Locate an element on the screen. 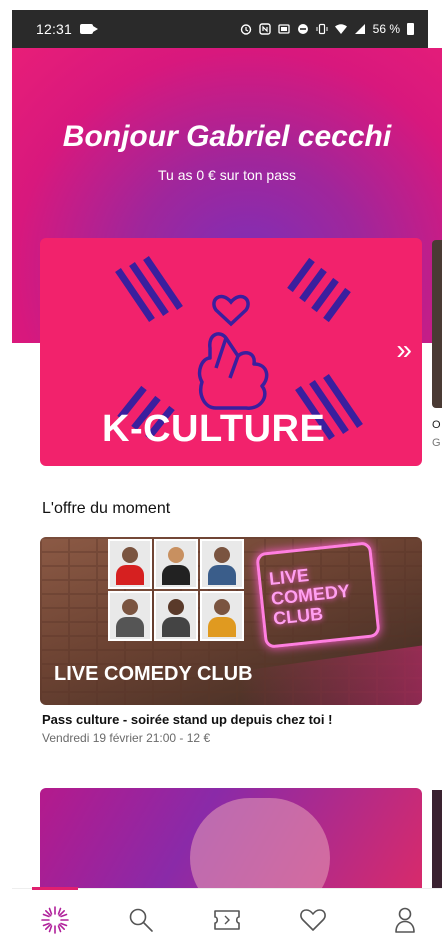 The width and height of the screenshot is (442, 951). double-chevron-right-icon: » is located at coordinates (404, 350).